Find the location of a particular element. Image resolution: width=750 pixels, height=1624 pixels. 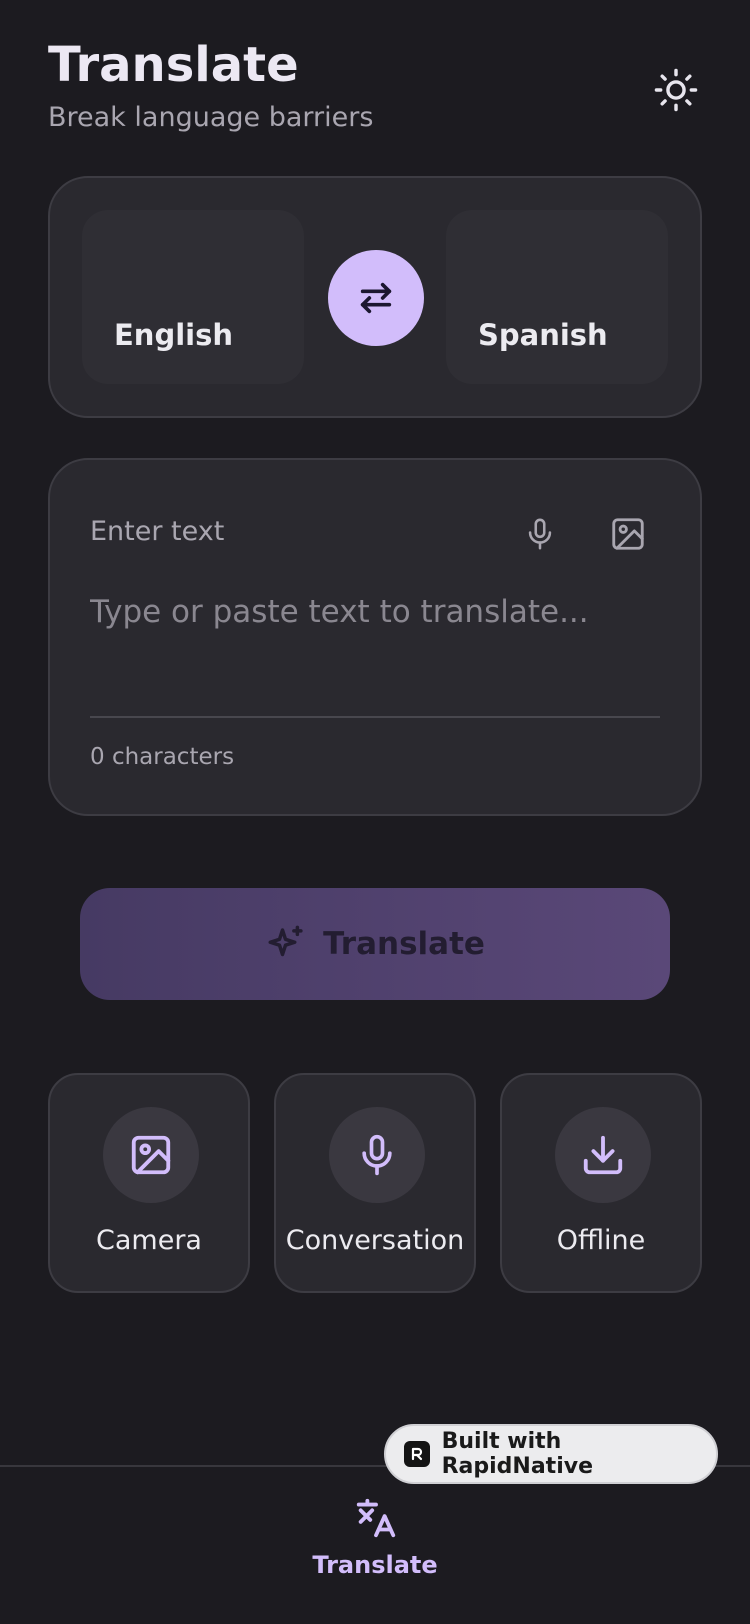

sparkles-icon is located at coordinates (285, 941).